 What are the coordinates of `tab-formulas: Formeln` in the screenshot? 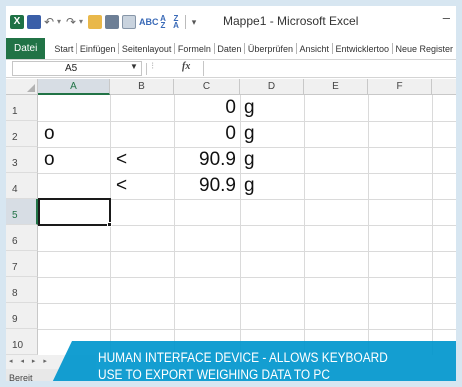 It's located at (194, 48).